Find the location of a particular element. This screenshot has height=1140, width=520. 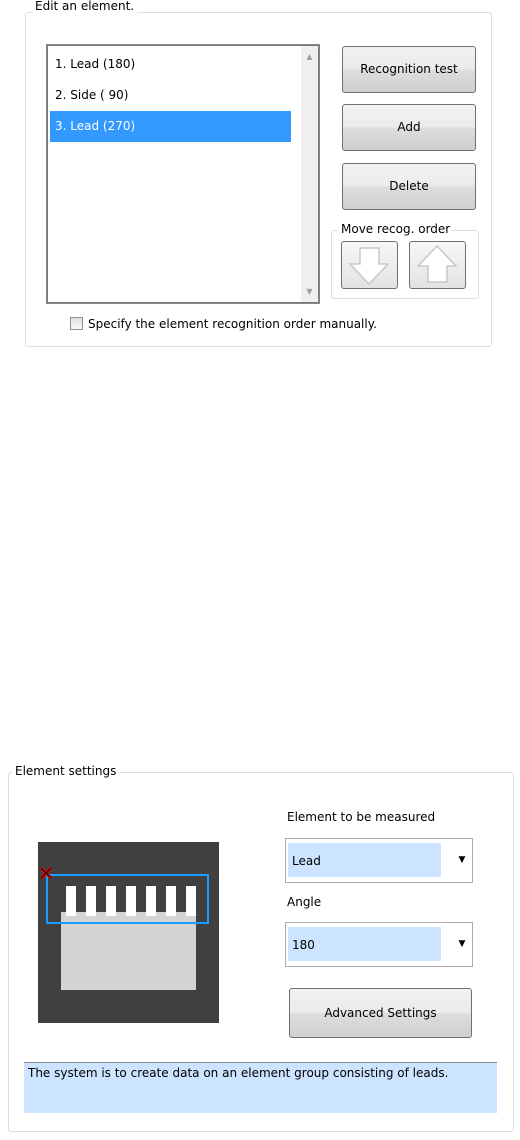

element-preview-image is located at coordinates (128, 932).